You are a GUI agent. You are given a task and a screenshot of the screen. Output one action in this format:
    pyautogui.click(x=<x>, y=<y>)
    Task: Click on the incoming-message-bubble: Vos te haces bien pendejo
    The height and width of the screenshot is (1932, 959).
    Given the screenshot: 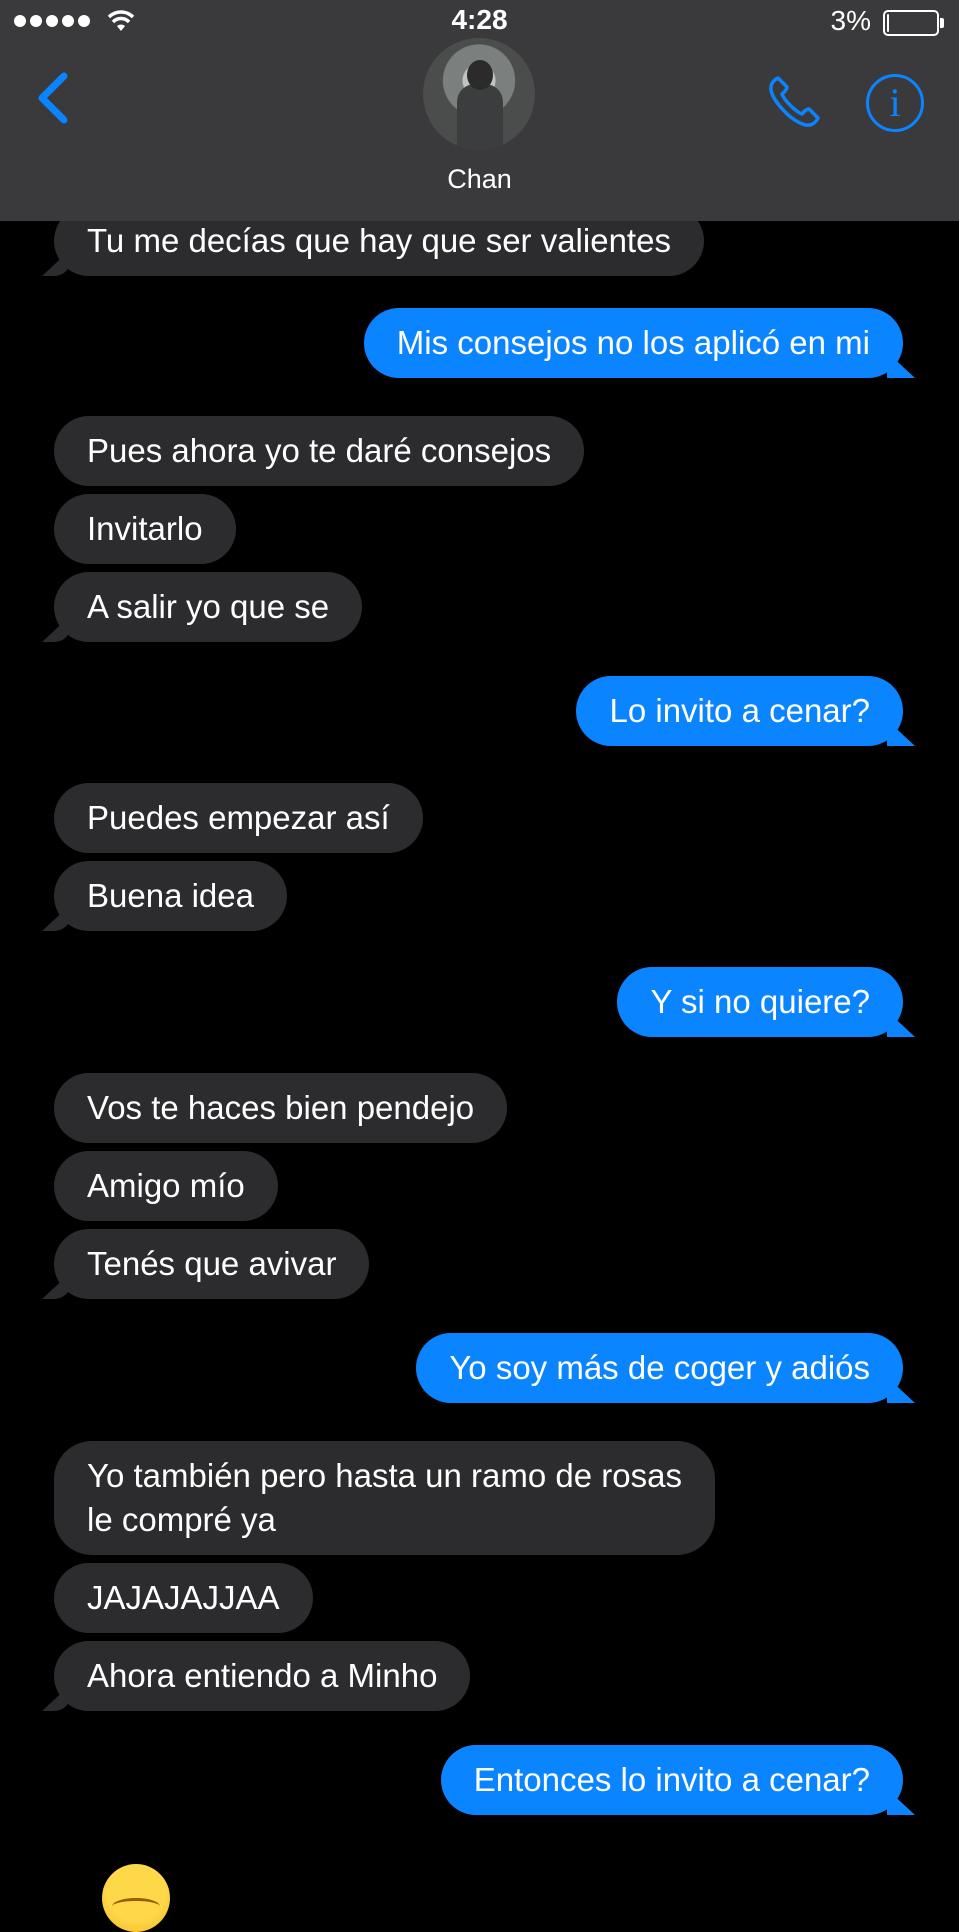 What is the action you would take?
    pyautogui.click(x=281, y=1108)
    